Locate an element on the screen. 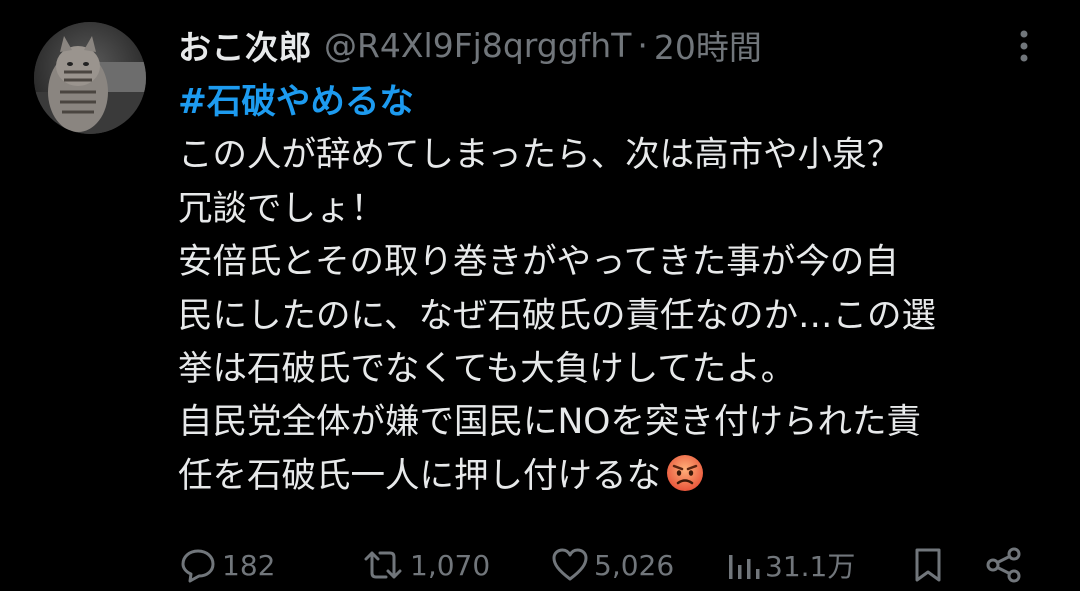 The height and width of the screenshot is (591, 1080). more-options-button is located at coordinates (1024, 46).